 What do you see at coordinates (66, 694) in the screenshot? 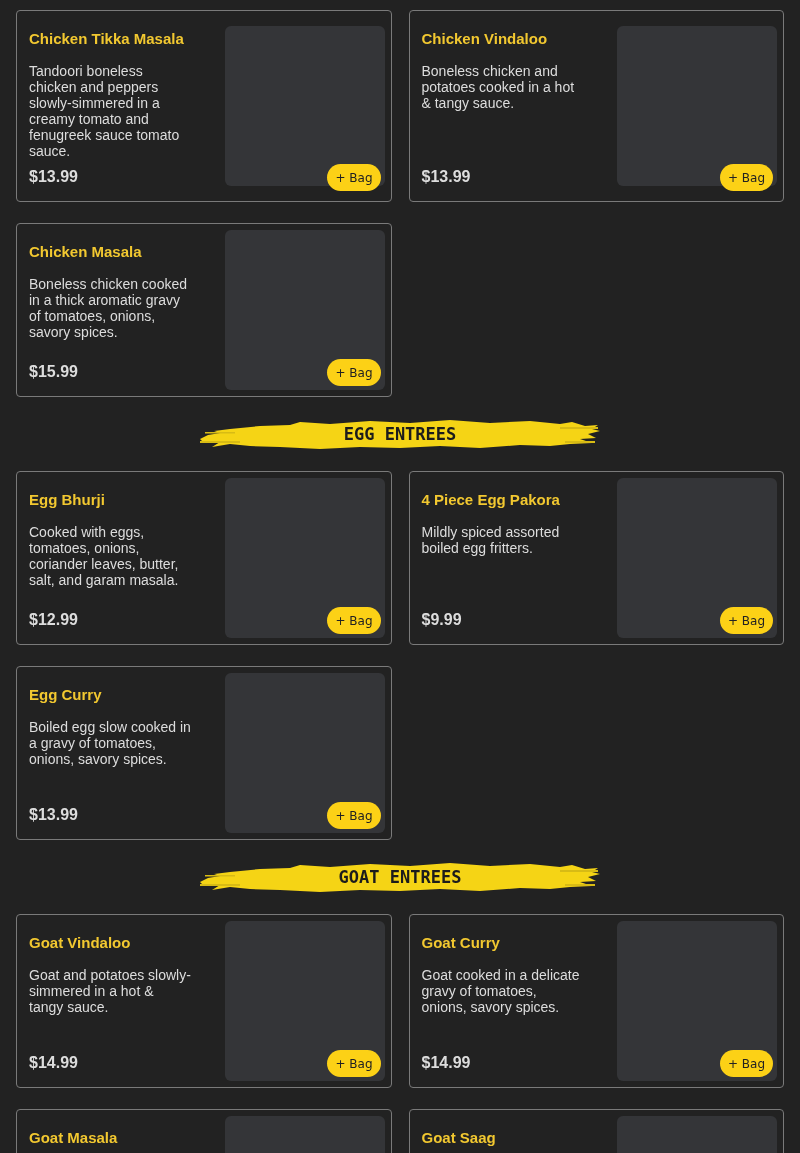
I see `item-name: Egg Curry` at bounding box center [66, 694].